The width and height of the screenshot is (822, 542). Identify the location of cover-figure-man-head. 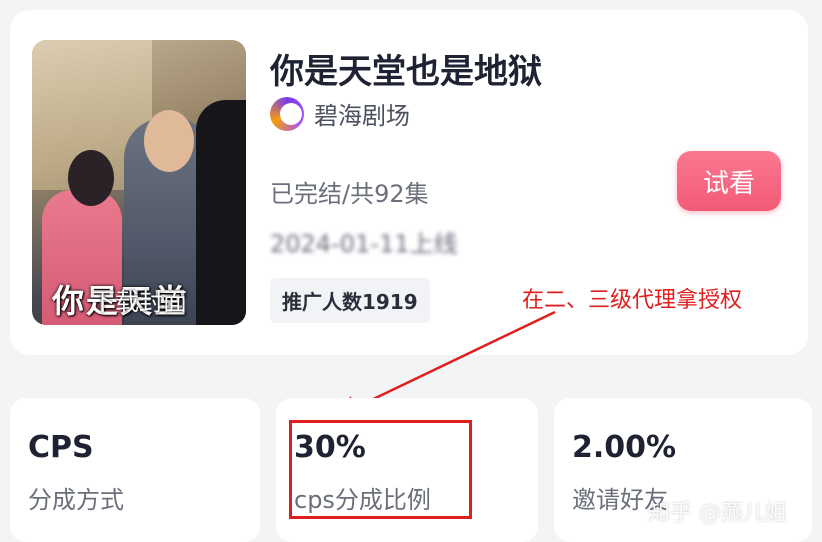
(169, 141).